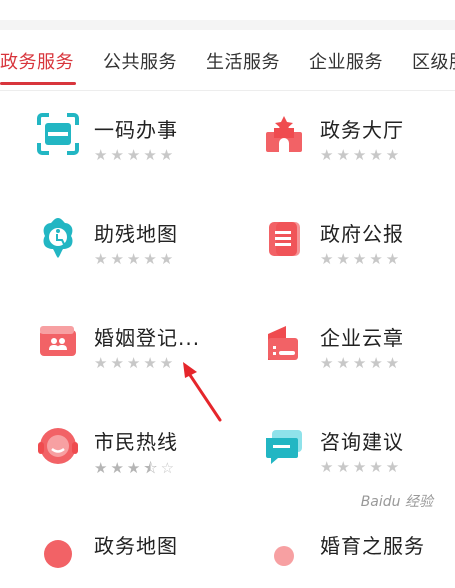 This screenshot has height=588, width=455. I want to click on enterprise-seal-icon, so click(284, 342).